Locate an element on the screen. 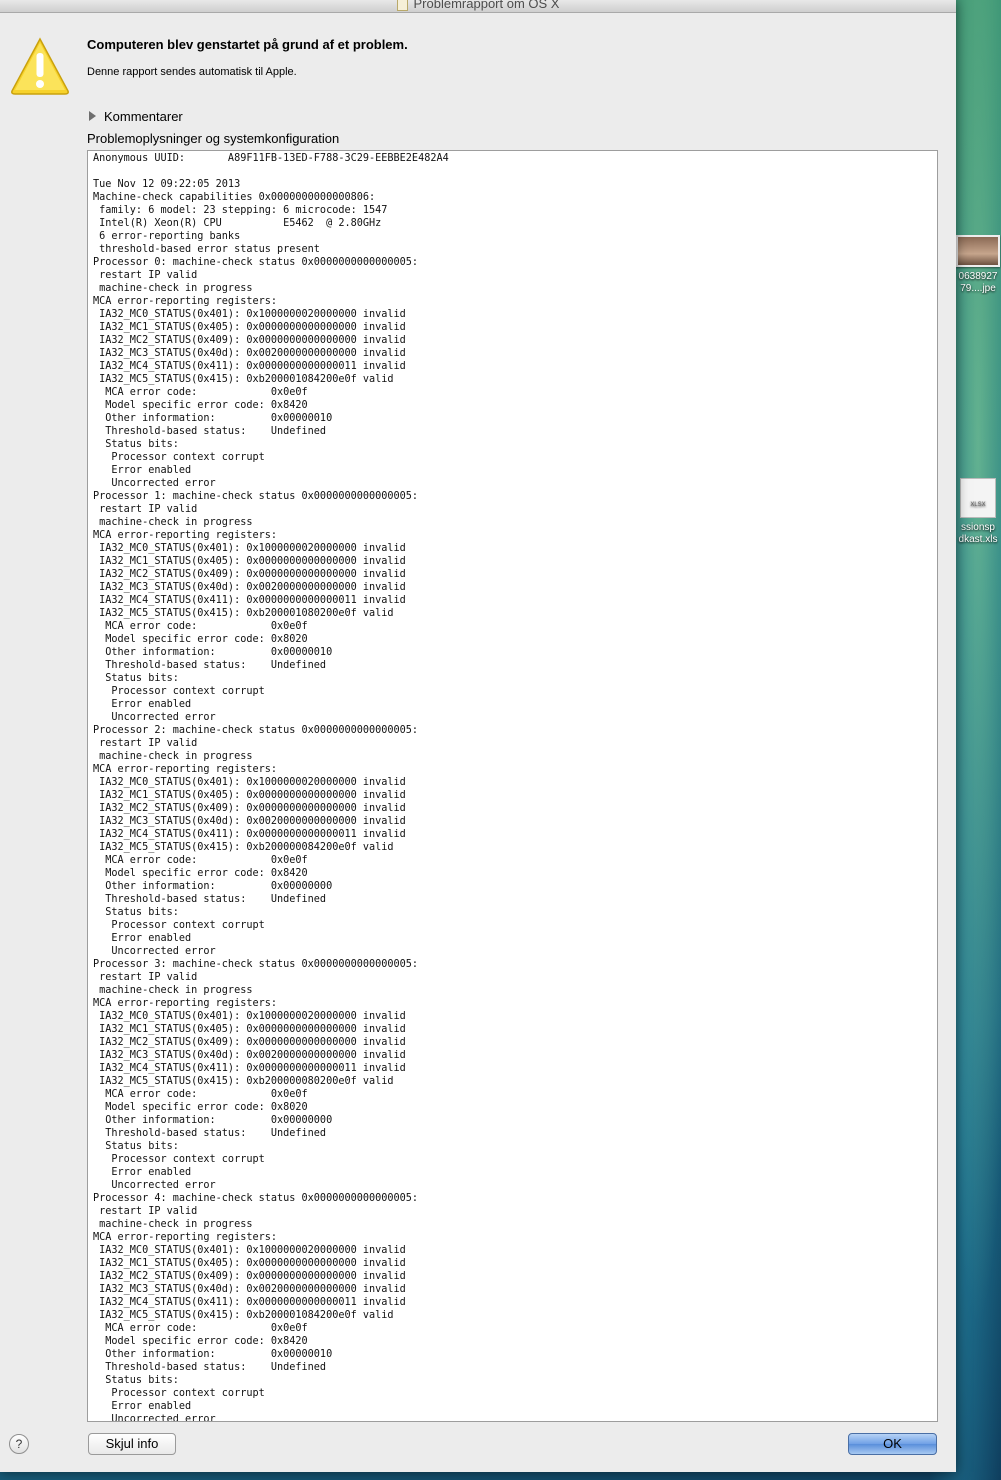  window-title-wrap: Problemrapport om OS X is located at coordinates (478, 6).